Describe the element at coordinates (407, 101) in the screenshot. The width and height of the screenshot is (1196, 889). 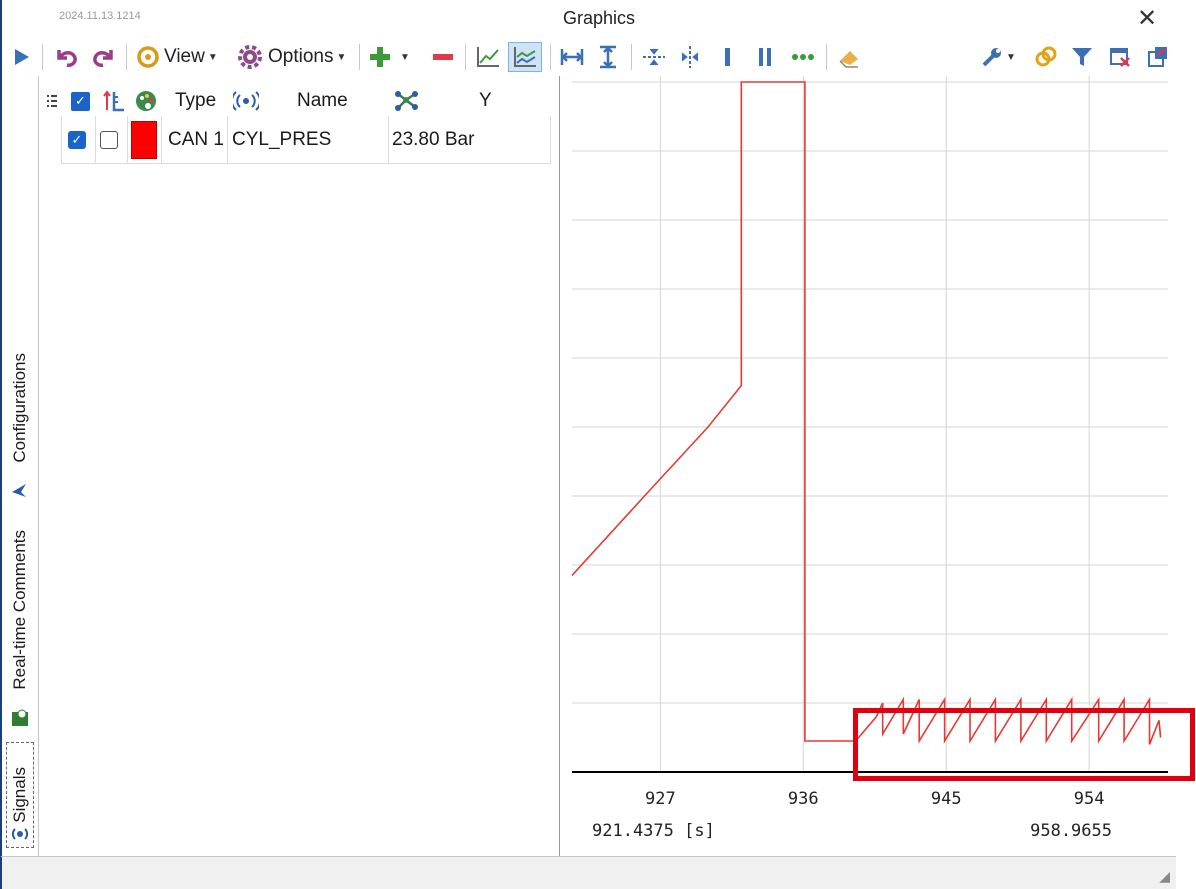
I see `node-icon` at that location.